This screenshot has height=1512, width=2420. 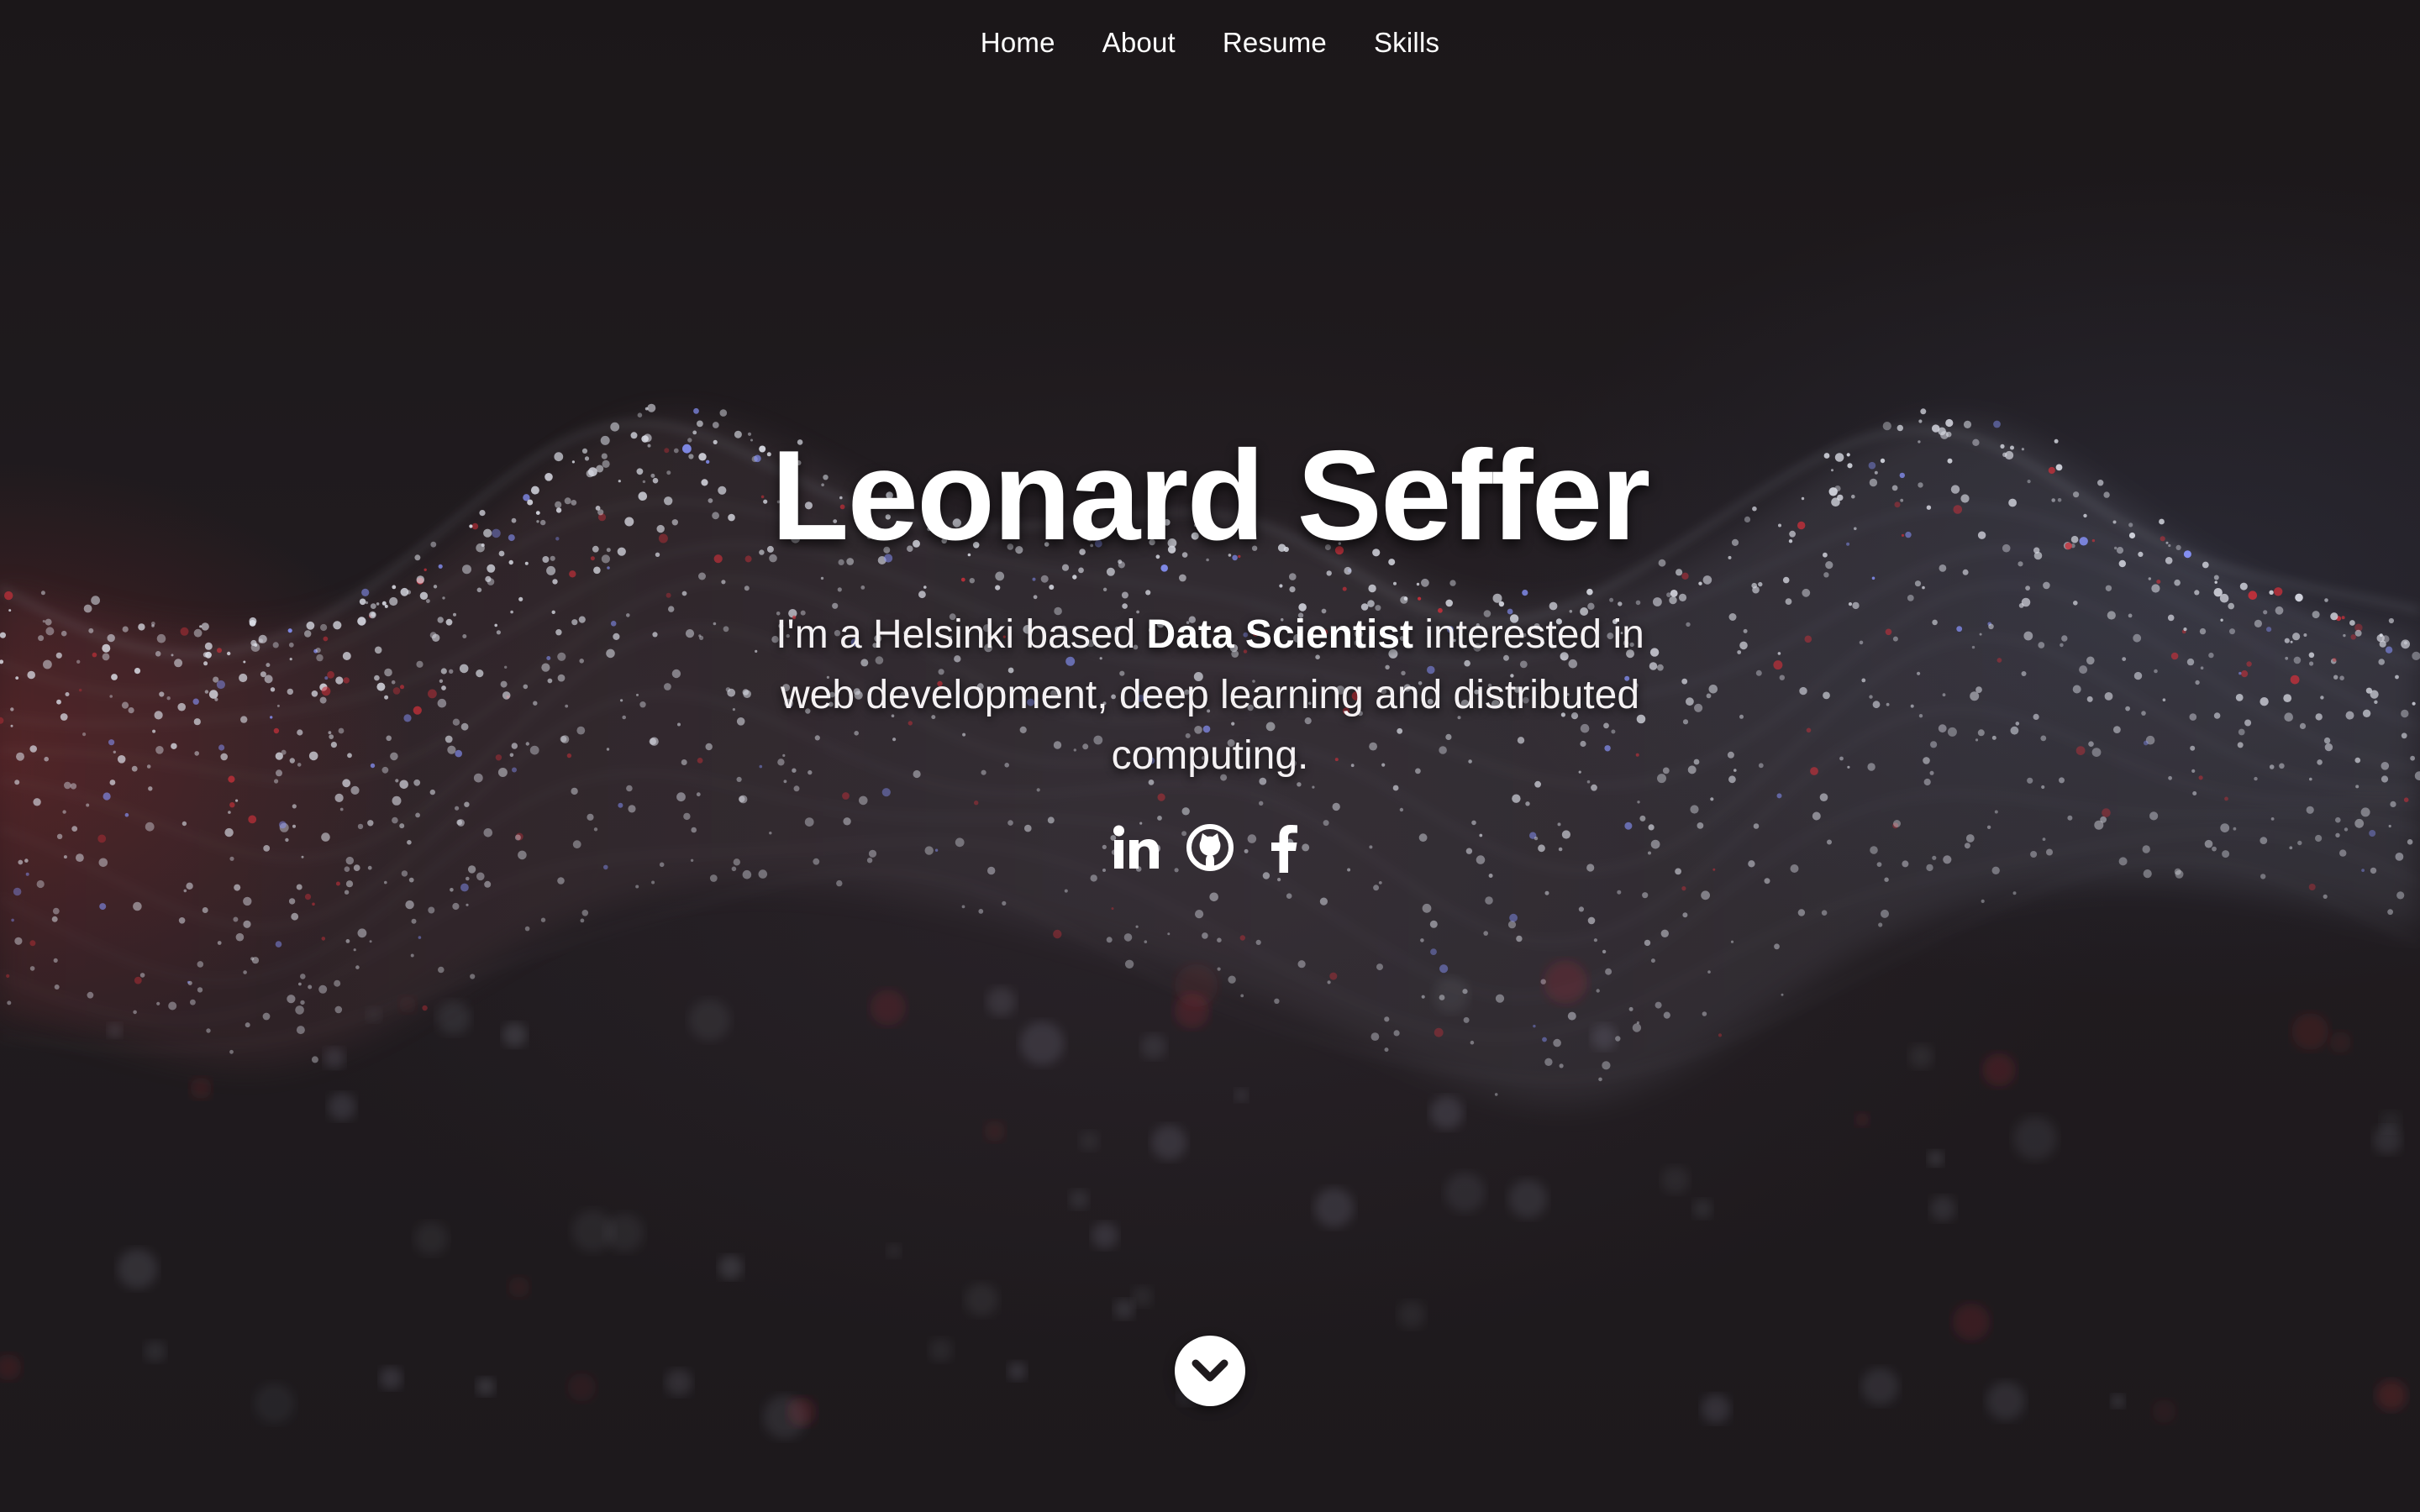 What do you see at coordinates (1284, 848) in the screenshot?
I see `facebook-icon` at bounding box center [1284, 848].